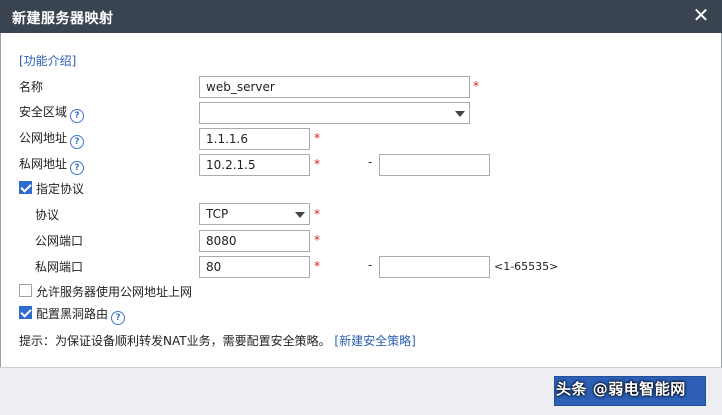 The image size is (722, 415). I want to click on hint-text: 提示：为保证设备顺利转发NAT业务，需要配置安全策略。, so click(175, 341).